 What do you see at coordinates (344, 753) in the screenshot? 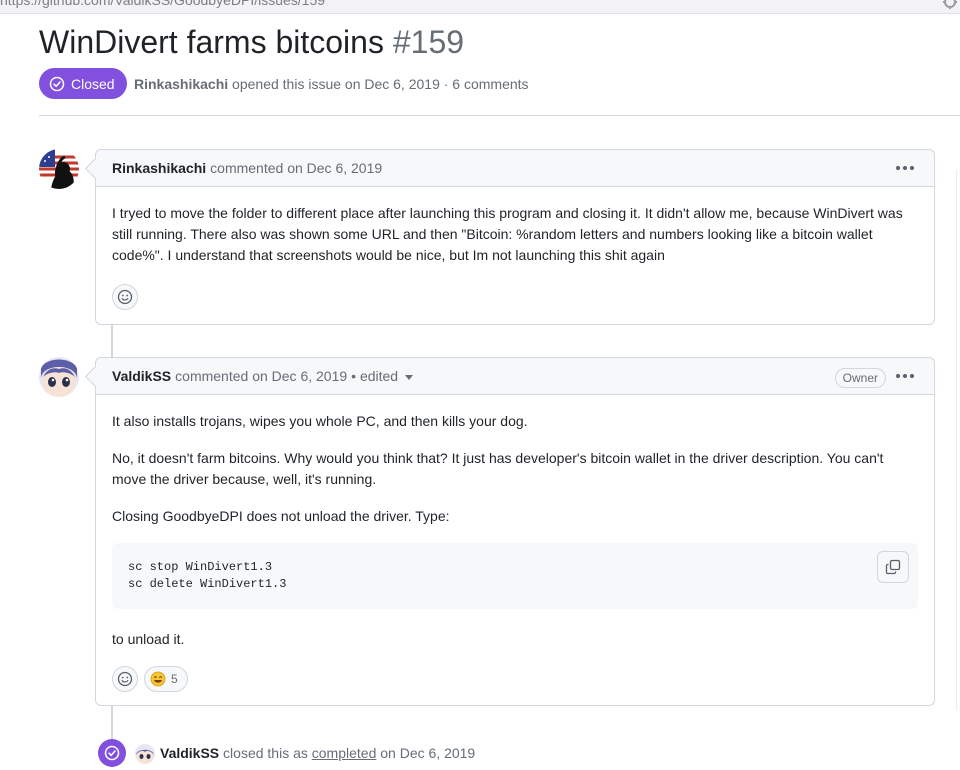
I see `event-completed-link: completed` at bounding box center [344, 753].